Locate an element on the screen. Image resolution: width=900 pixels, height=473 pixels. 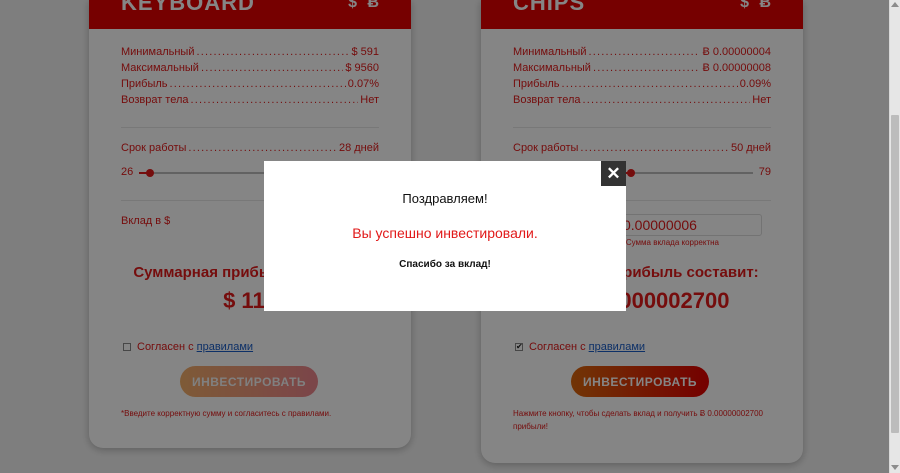
modal-title: Поздравляем! is located at coordinates (445, 198).